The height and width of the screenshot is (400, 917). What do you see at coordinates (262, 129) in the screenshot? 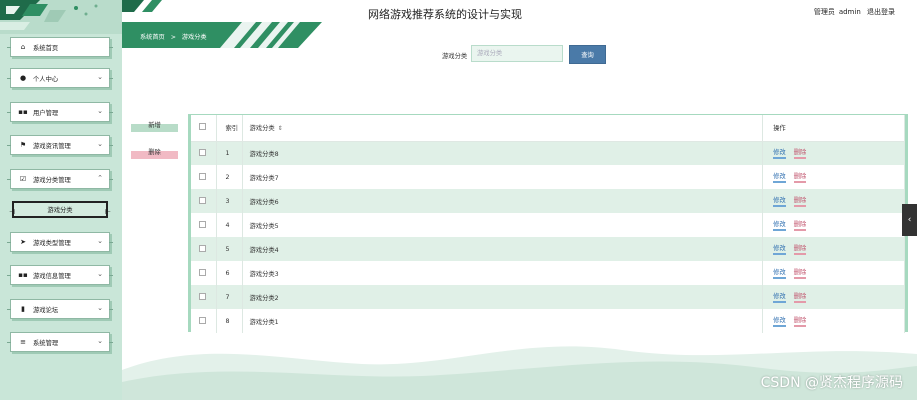
I see `header-category-label: 游戏分类` at bounding box center [262, 129].